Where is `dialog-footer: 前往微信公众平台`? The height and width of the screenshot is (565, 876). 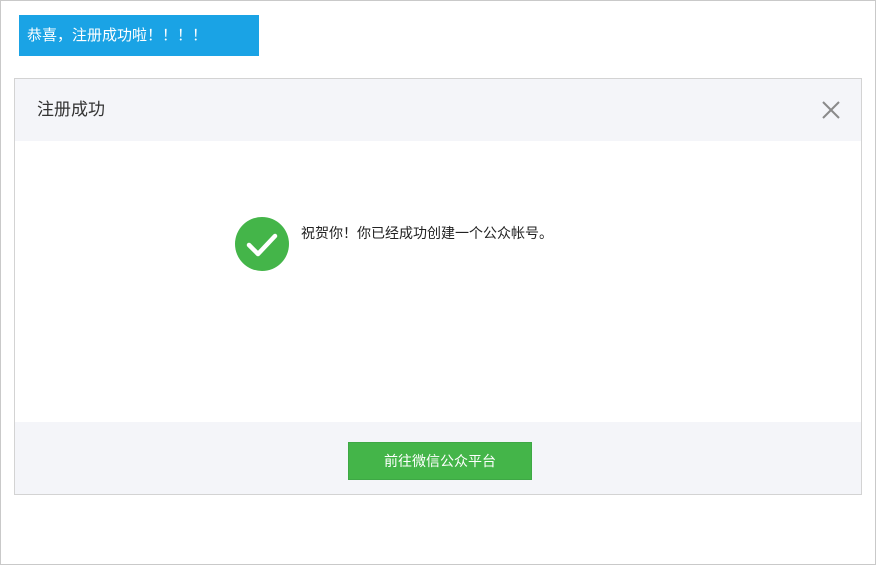
dialog-footer: 前往微信公众平台 is located at coordinates (438, 458).